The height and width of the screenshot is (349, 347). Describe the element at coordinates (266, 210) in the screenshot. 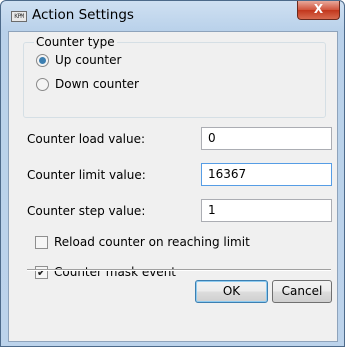

I see `counter-step-input: 1` at that location.